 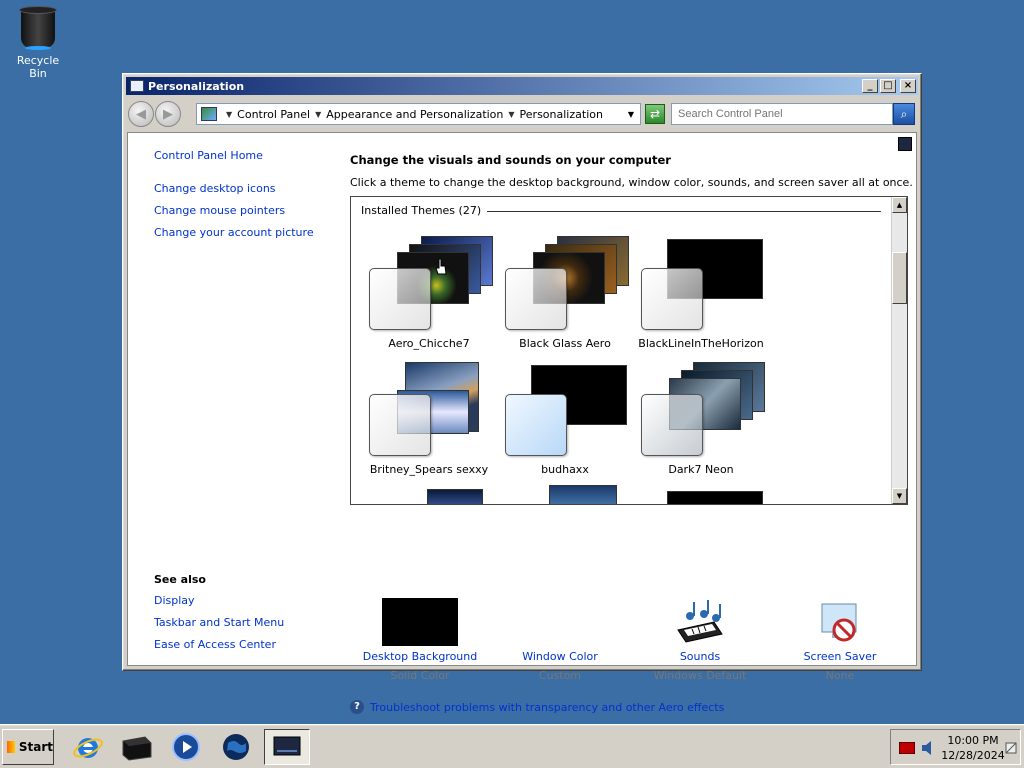 What do you see at coordinates (560, 639) in the screenshot?
I see `setting-window-color: Window Color Custom` at bounding box center [560, 639].